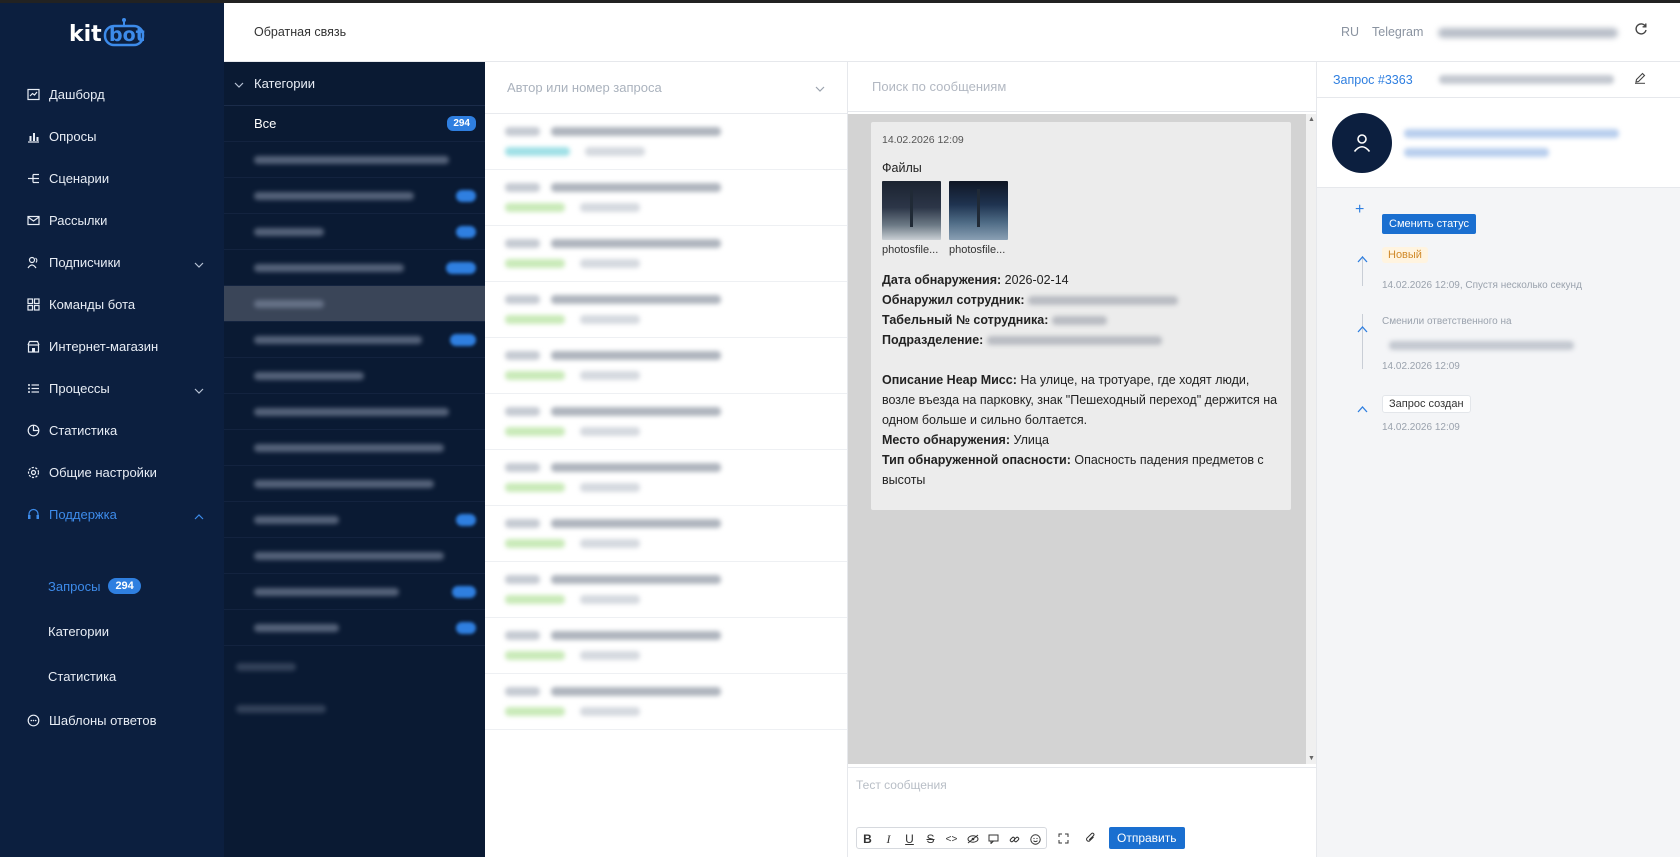 This screenshot has width=1680, height=857. I want to click on quote-icon, so click(993, 839).